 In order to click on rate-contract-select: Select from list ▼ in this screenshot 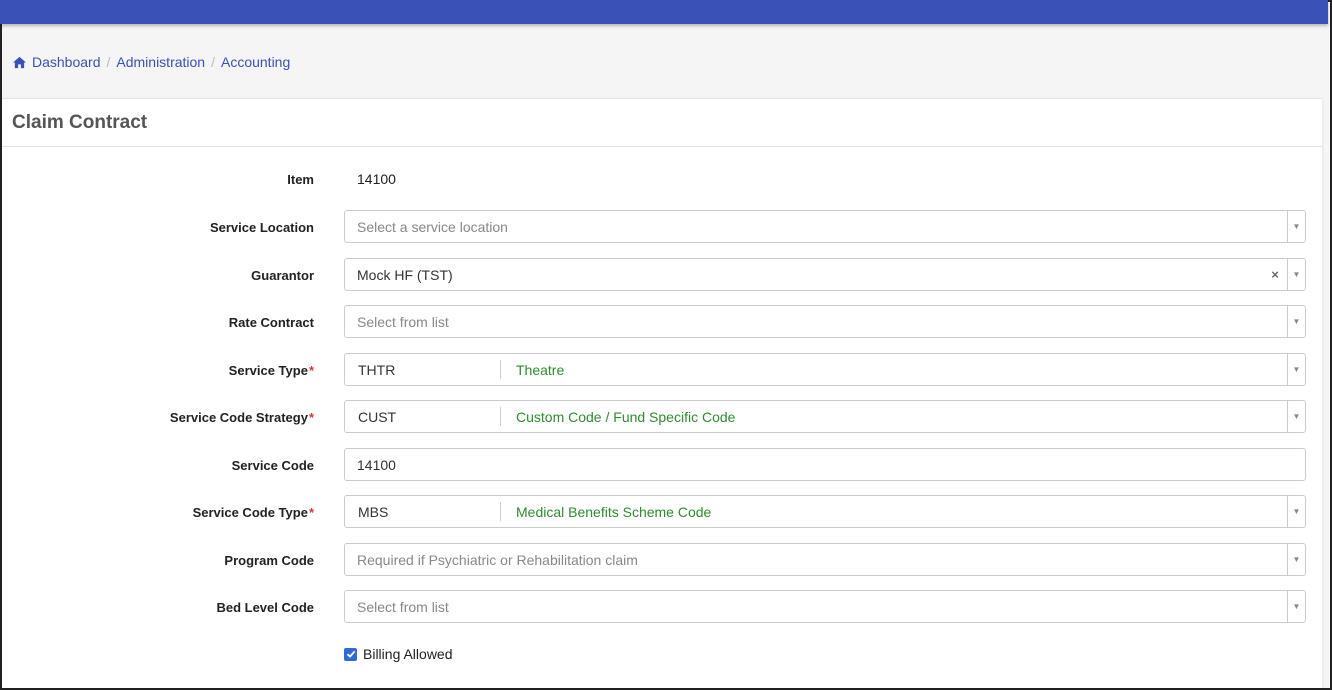, I will do `click(825, 321)`.